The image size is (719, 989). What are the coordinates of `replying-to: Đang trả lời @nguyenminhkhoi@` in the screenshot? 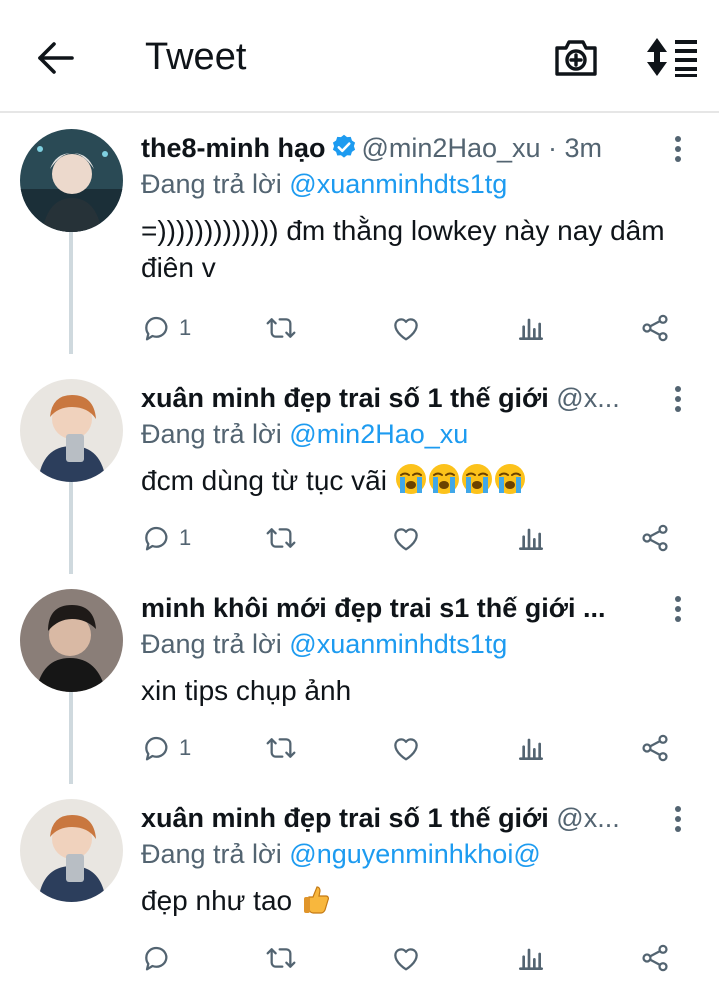 It's located at (341, 854).